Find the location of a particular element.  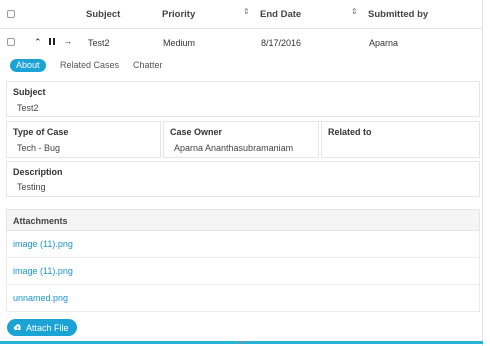

related-to-field: Related to is located at coordinates (400, 139).